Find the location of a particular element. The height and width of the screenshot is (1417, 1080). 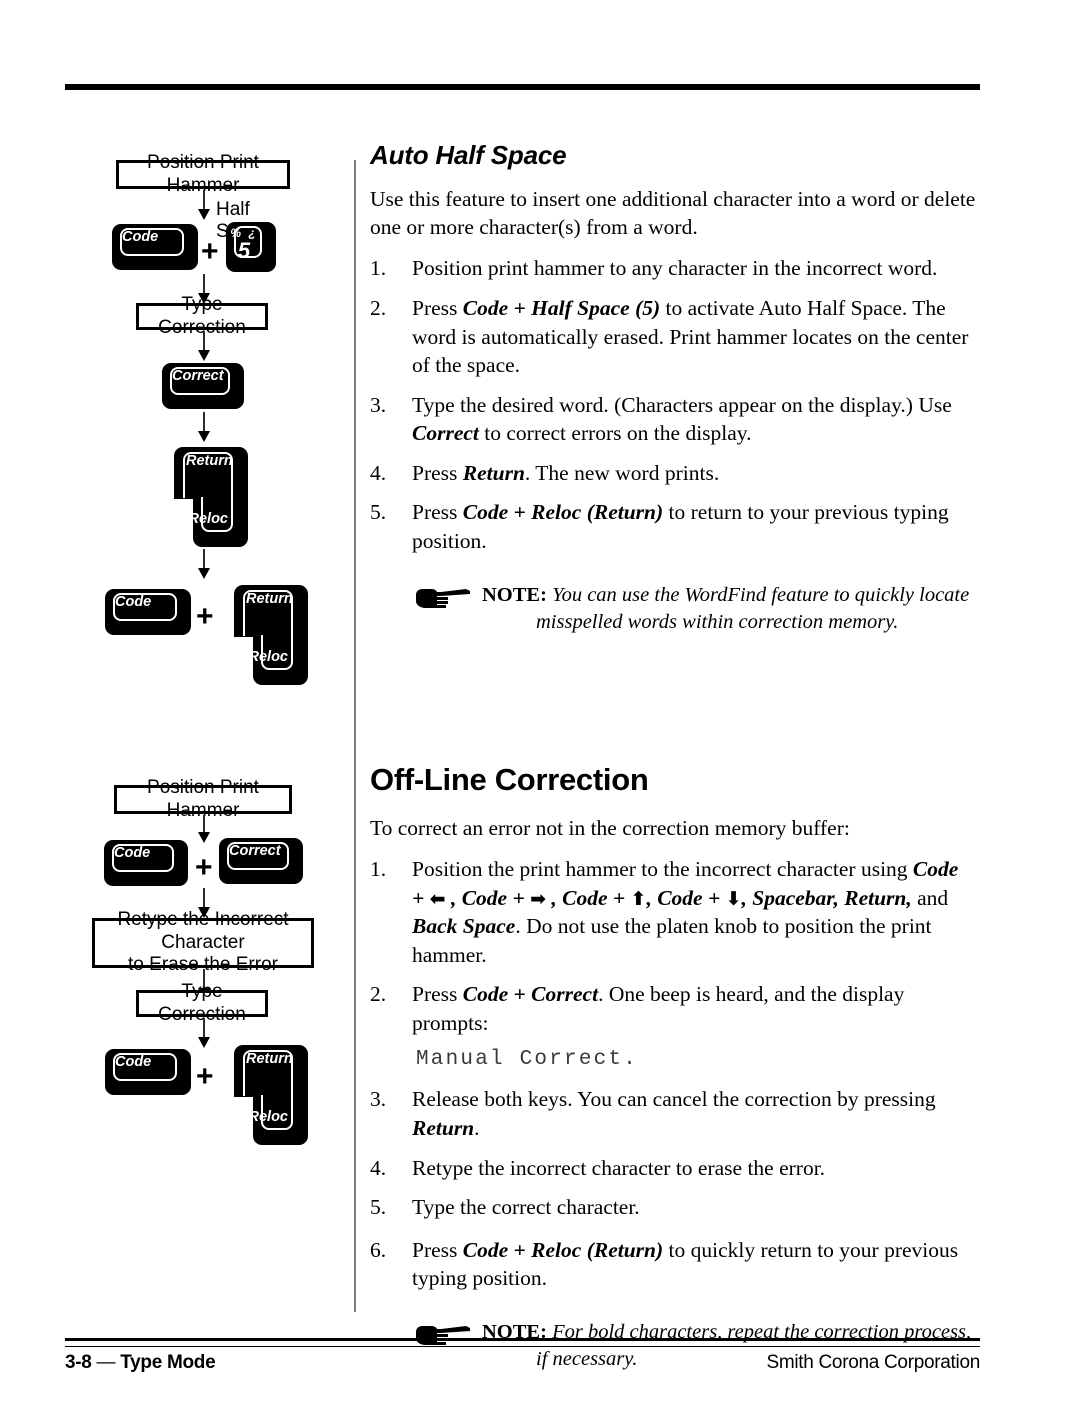

page-footer: 3-8 — Type Mode Smith Corona Corporation is located at coordinates (522, 1363).